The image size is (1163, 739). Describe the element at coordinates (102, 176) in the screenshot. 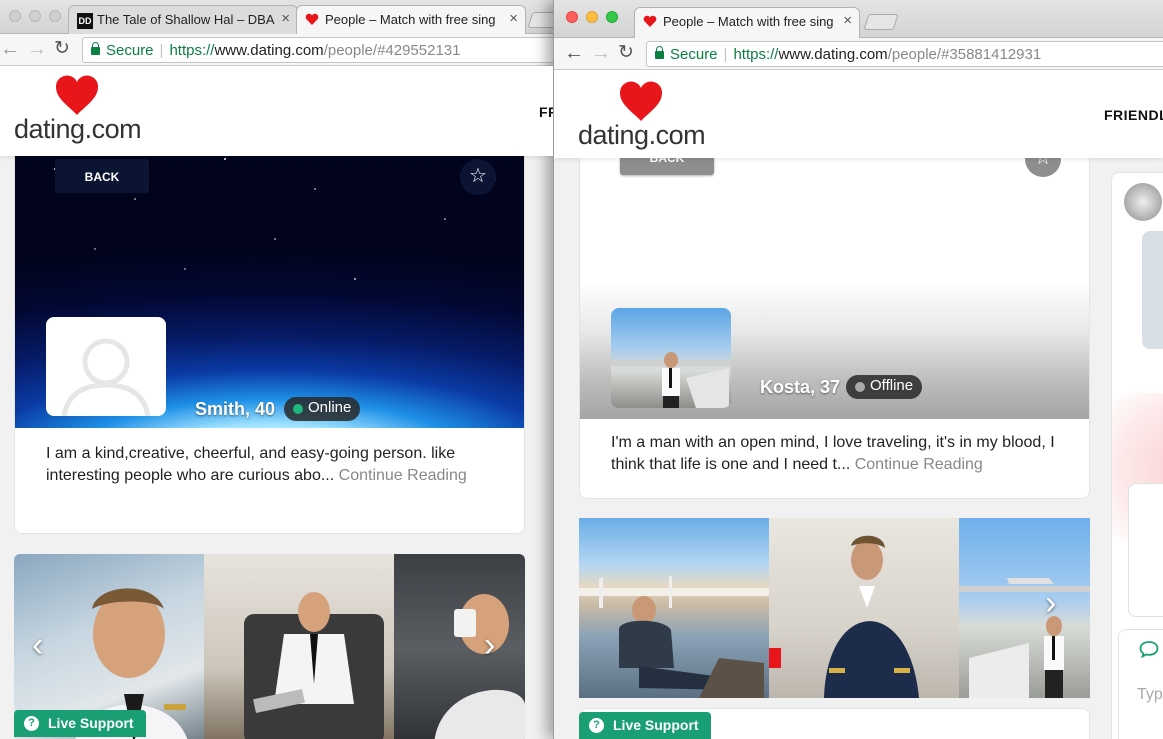

I see `back-button: BACK` at that location.